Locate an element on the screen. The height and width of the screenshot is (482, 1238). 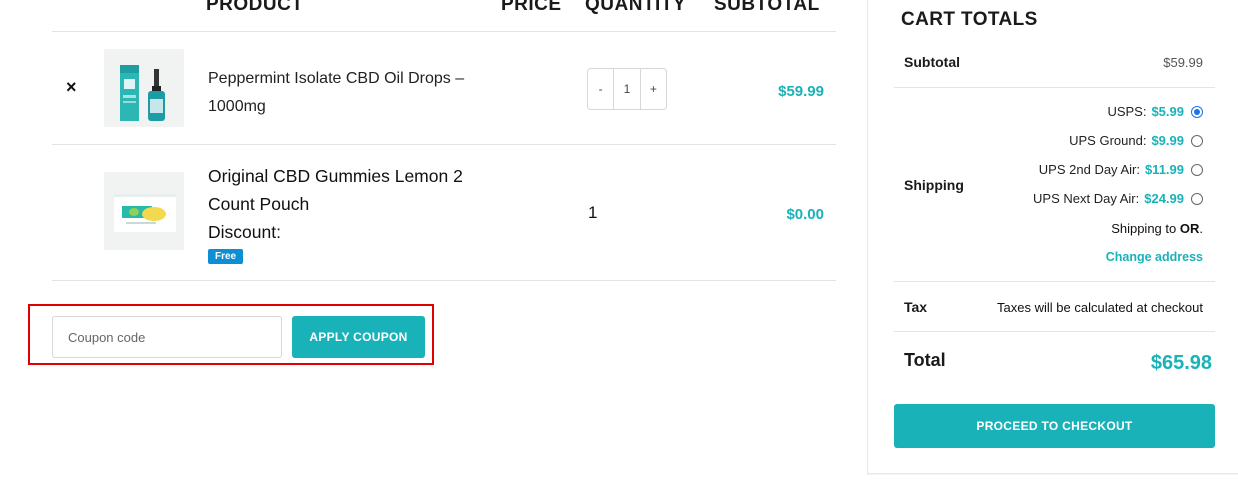
cart-table-header: PRODUCT PRICE QUANTITY SUBTOTAL is located at coordinates (444, 16).